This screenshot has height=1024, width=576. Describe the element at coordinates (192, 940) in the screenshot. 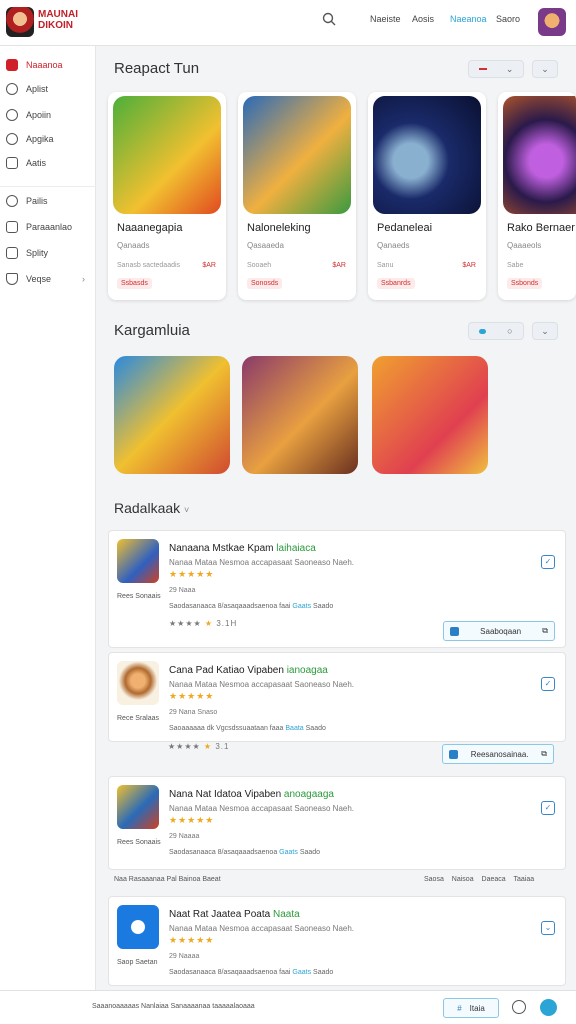

I see `star-rating: ★★★★★` at that location.